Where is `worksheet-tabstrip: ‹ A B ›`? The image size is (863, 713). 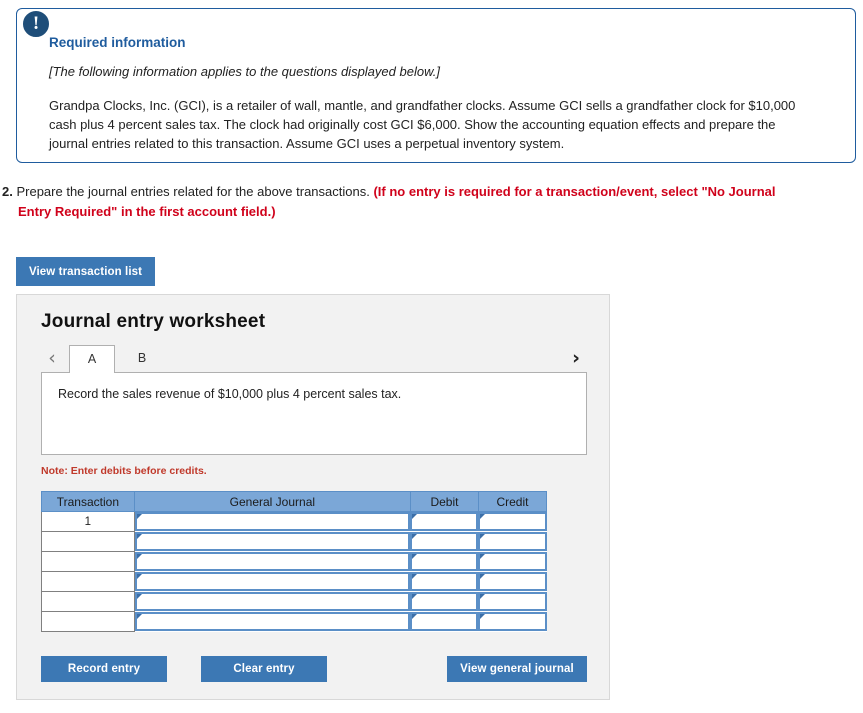 worksheet-tabstrip: ‹ A B › is located at coordinates (314, 359).